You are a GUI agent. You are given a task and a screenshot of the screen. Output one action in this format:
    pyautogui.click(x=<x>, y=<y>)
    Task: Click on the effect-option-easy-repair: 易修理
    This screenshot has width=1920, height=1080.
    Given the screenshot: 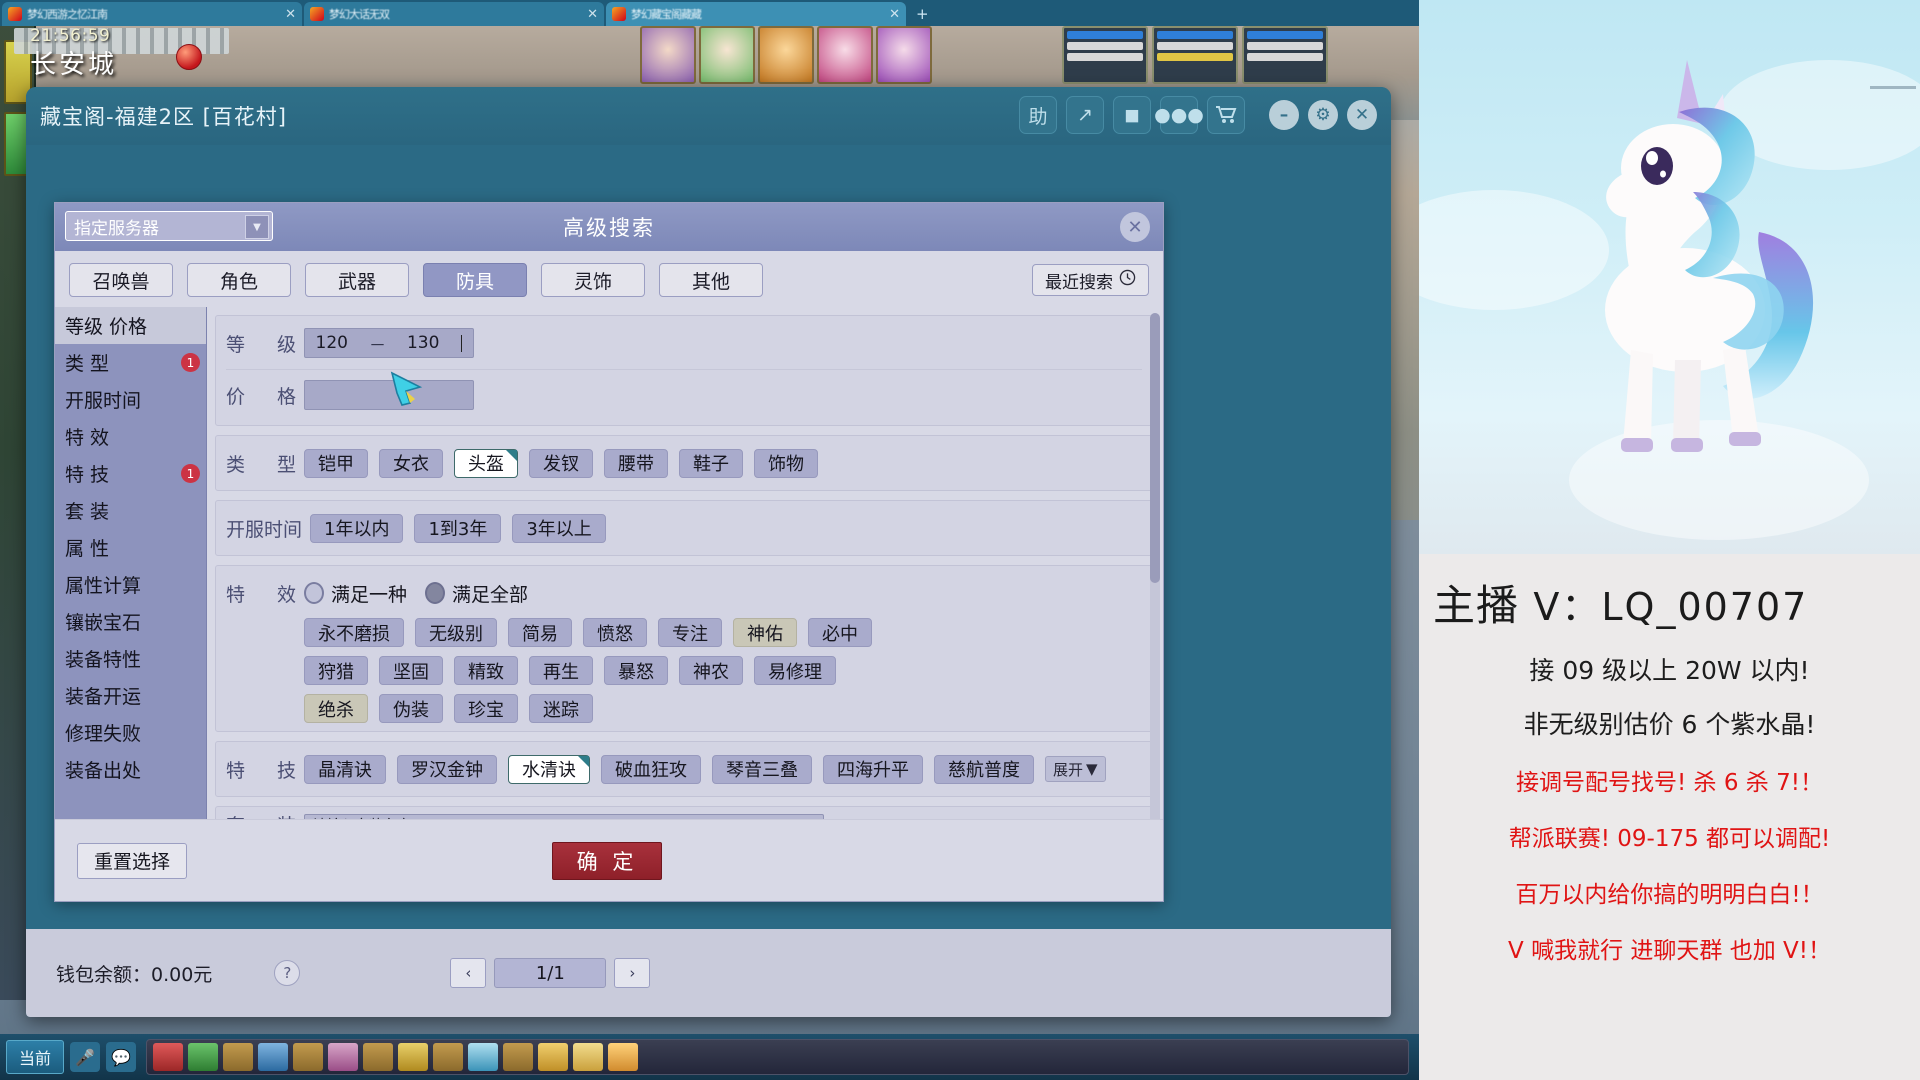 What is the action you would take?
    pyautogui.click(x=795, y=670)
    